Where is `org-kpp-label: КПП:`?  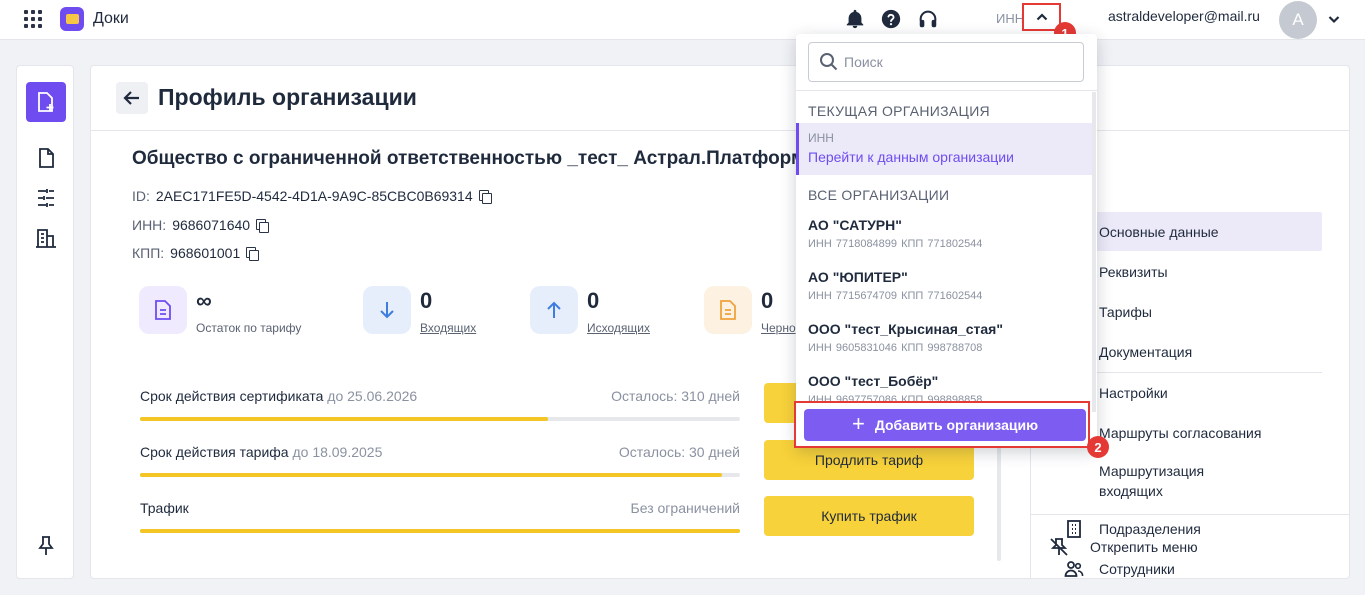
org-kpp-label: КПП: is located at coordinates (148, 253).